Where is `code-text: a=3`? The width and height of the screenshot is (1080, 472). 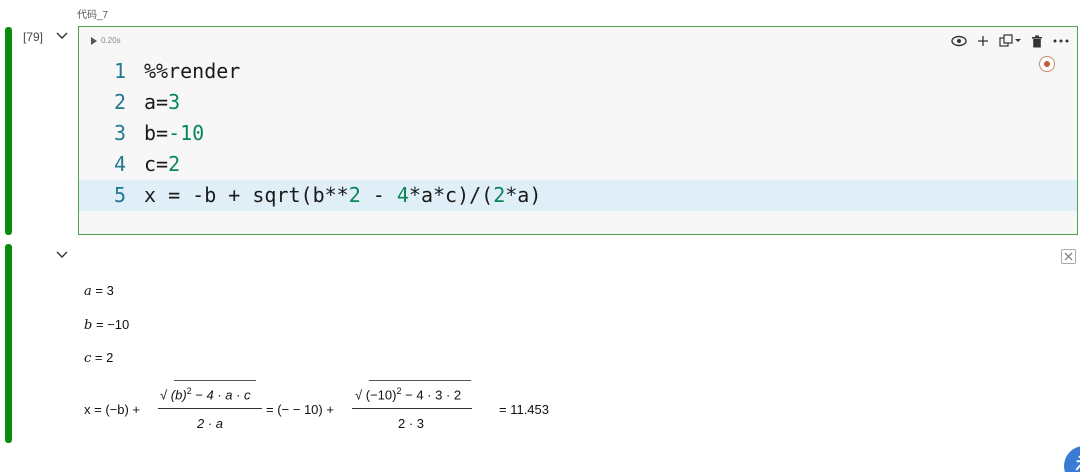 code-text: a=3 is located at coordinates (153, 102).